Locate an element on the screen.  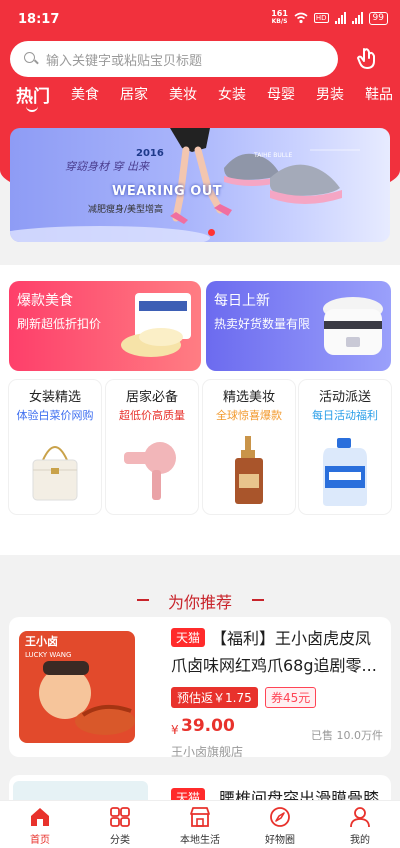
promo-subtitle: 热卖好货数量有限 is located at coordinates (262, 324).